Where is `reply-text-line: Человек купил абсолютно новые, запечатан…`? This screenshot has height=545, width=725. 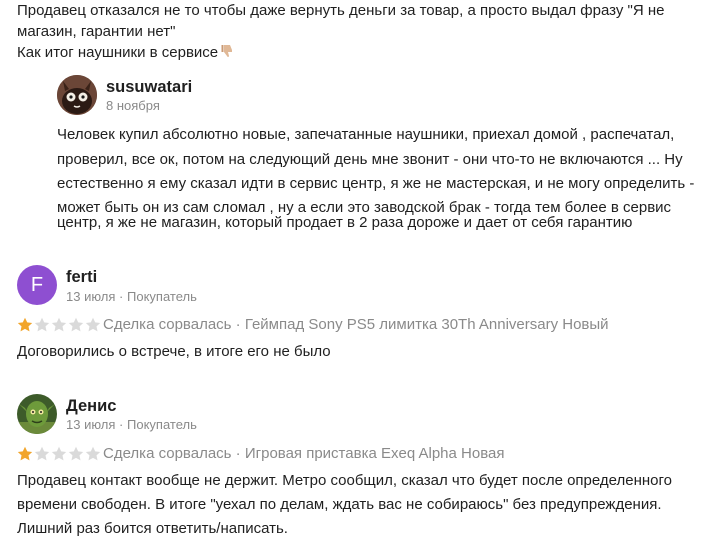 reply-text-line: Человек купил абсолютно новые, запечатан… is located at coordinates (366, 134).